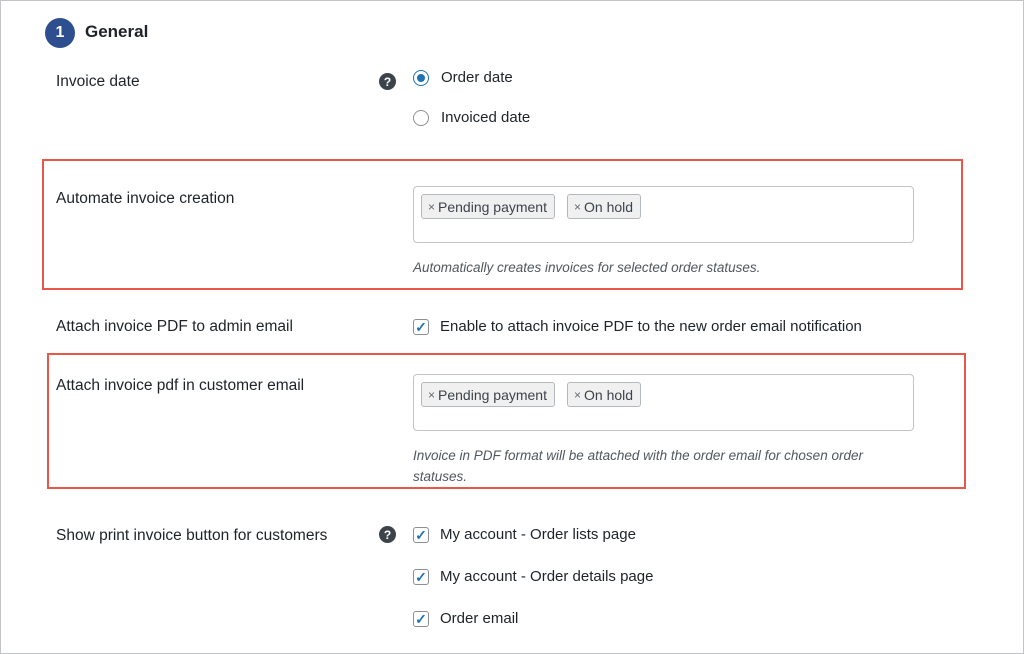 The width and height of the screenshot is (1024, 654). What do you see at coordinates (145, 198) in the screenshot?
I see `automate-invoice-label: Automate invoice creation` at bounding box center [145, 198].